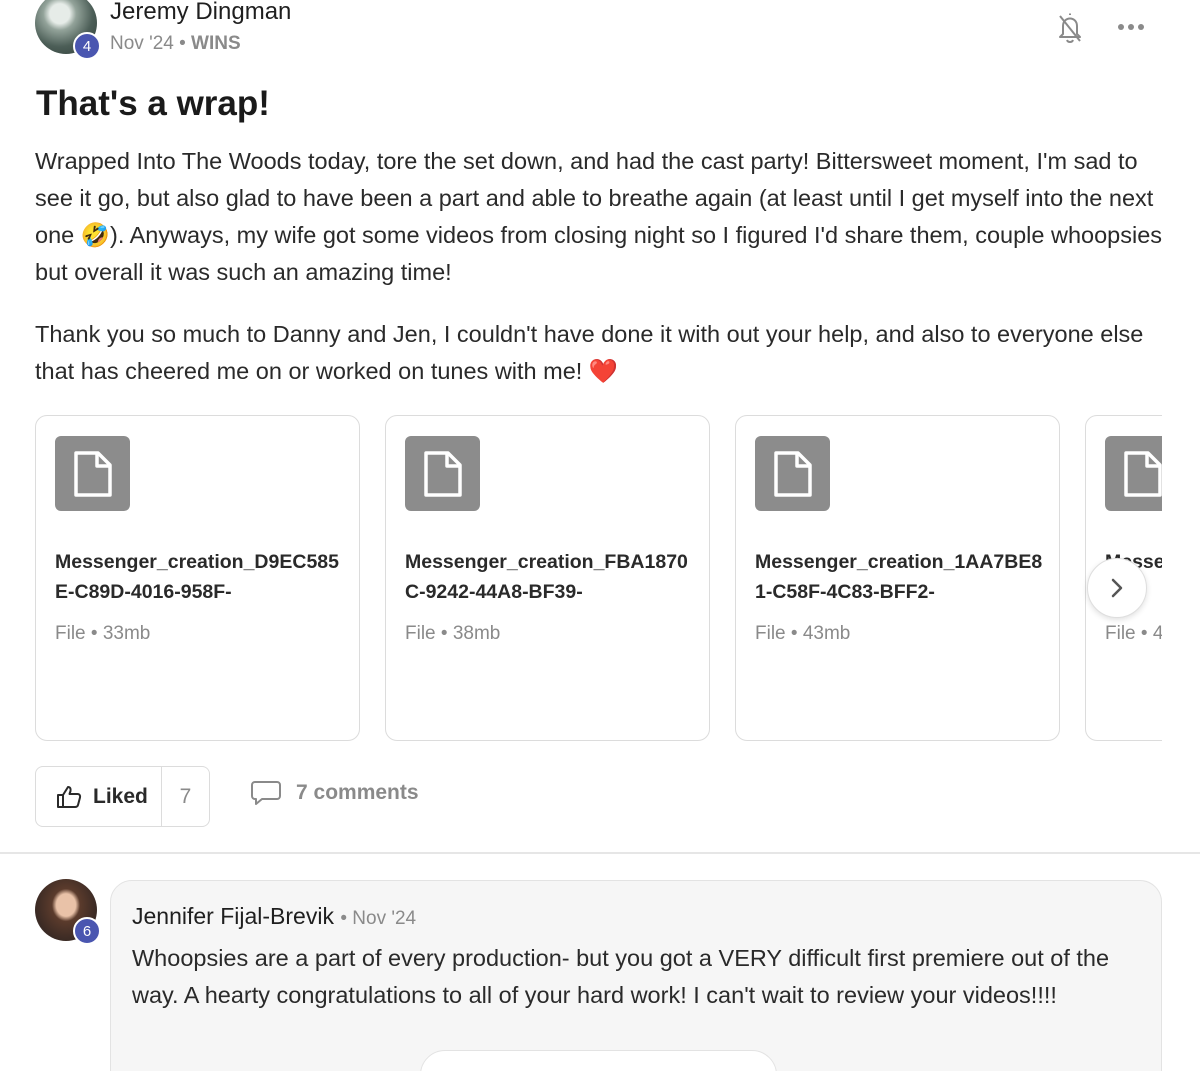  I want to click on commenter-name: Jennifer Fijal-Brevik, so click(233, 916).